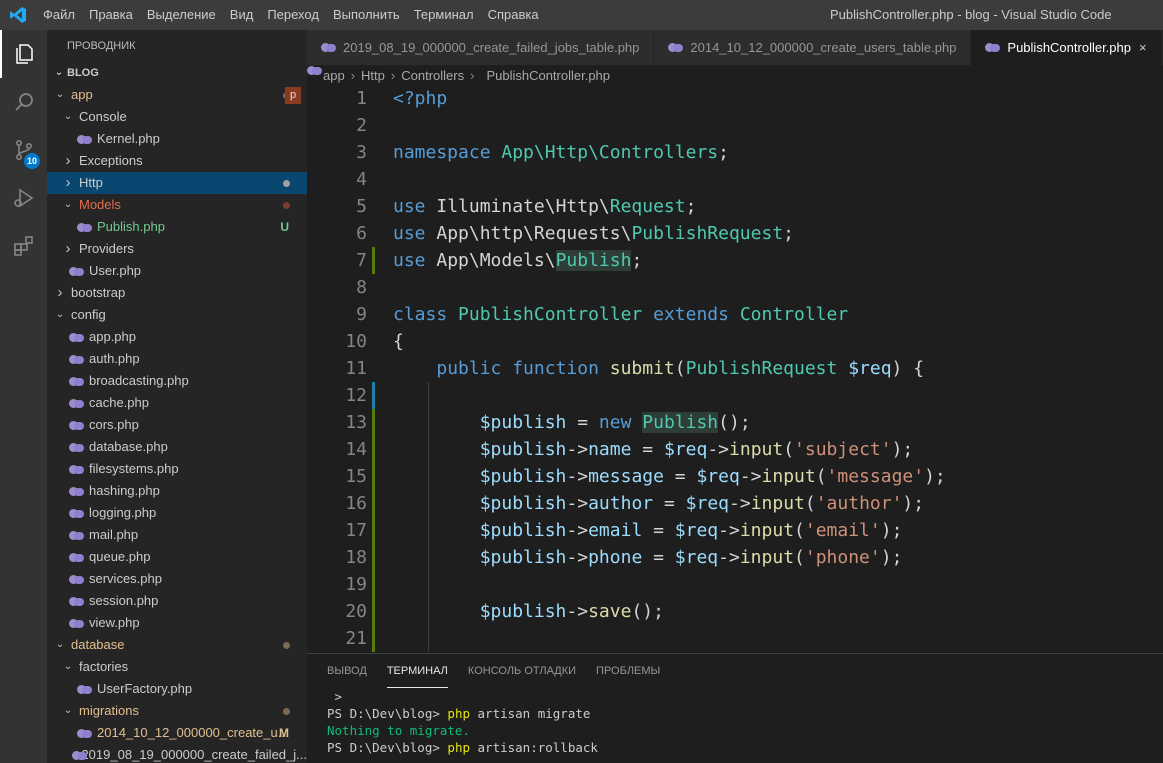 This screenshot has height=763, width=1163. Describe the element at coordinates (361, 98) in the screenshot. I see `line-number: 1` at that location.